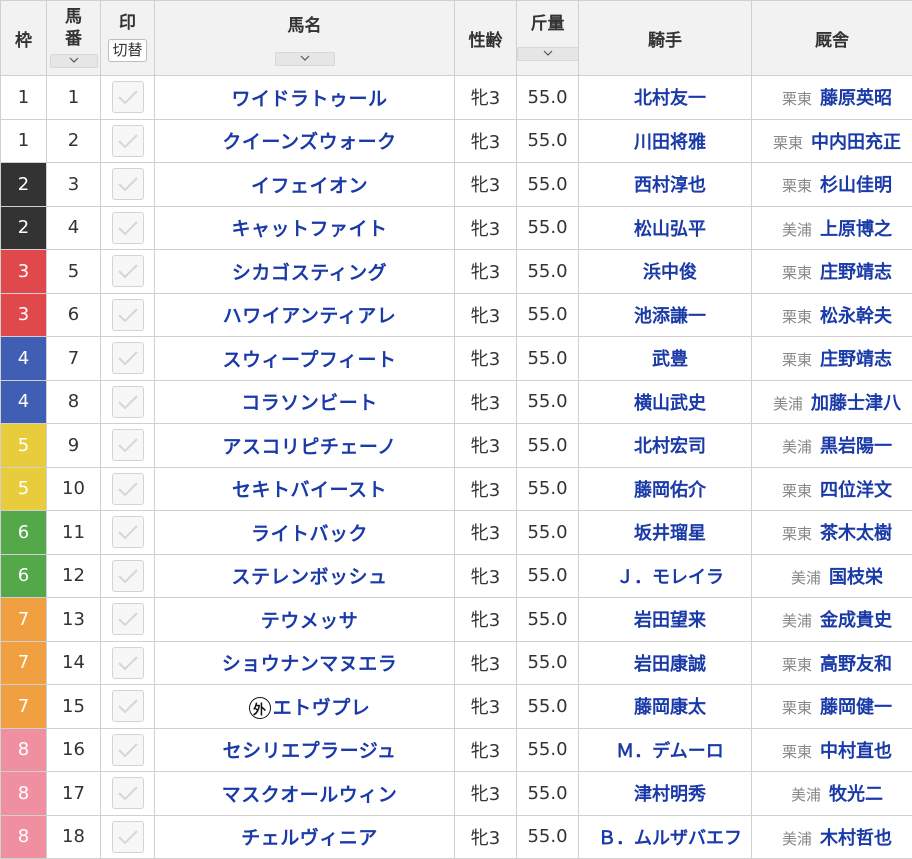 Image resolution: width=912 pixels, height=859 pixels. I want to click on horse-name-link: キャットファイト, so click(309, 229).